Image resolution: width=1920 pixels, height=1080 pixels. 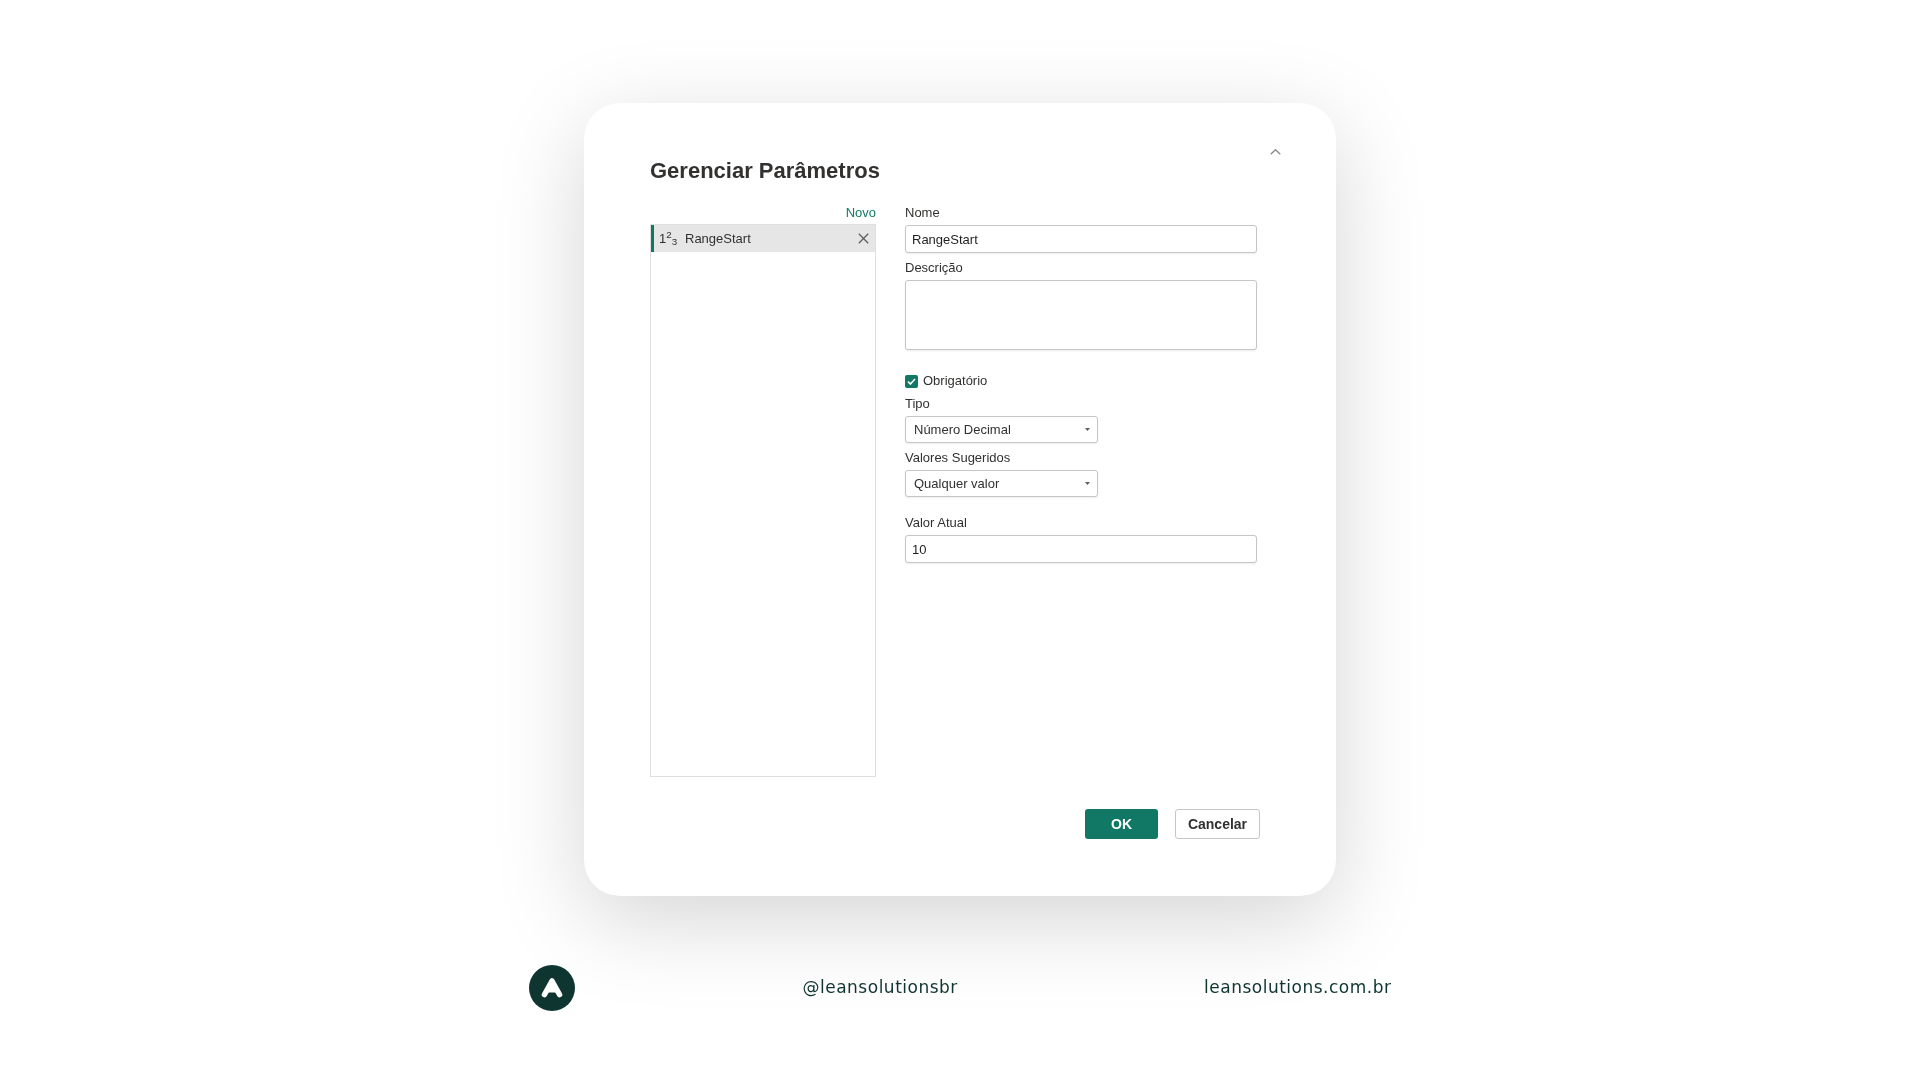 I want to click on chevron-up-icon, so click(x=1275, y=152).